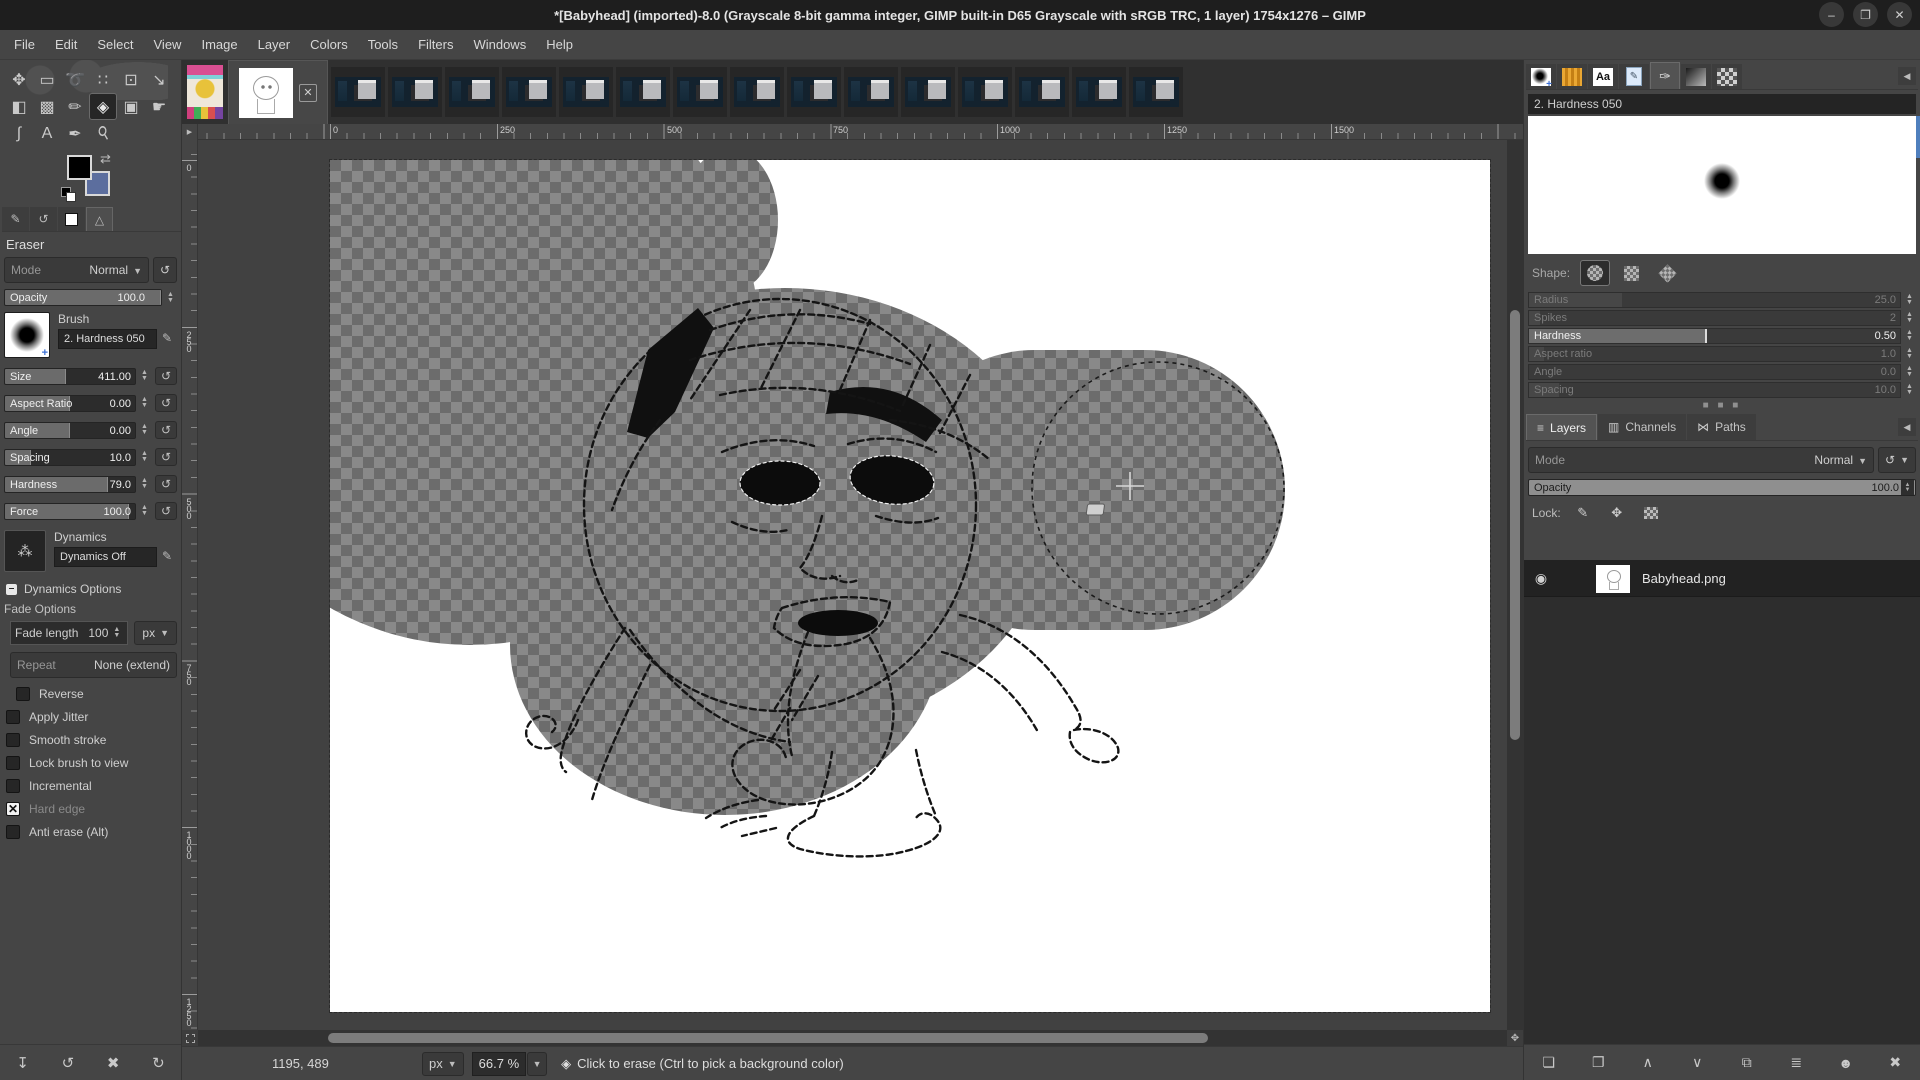 The height and width of the screenshot is (1080, 1920). What do you see at coordinates (70, 484) in the screenshot?
I see `hardness-slider: Hardness 79.0` at bounding box center [70, 484].